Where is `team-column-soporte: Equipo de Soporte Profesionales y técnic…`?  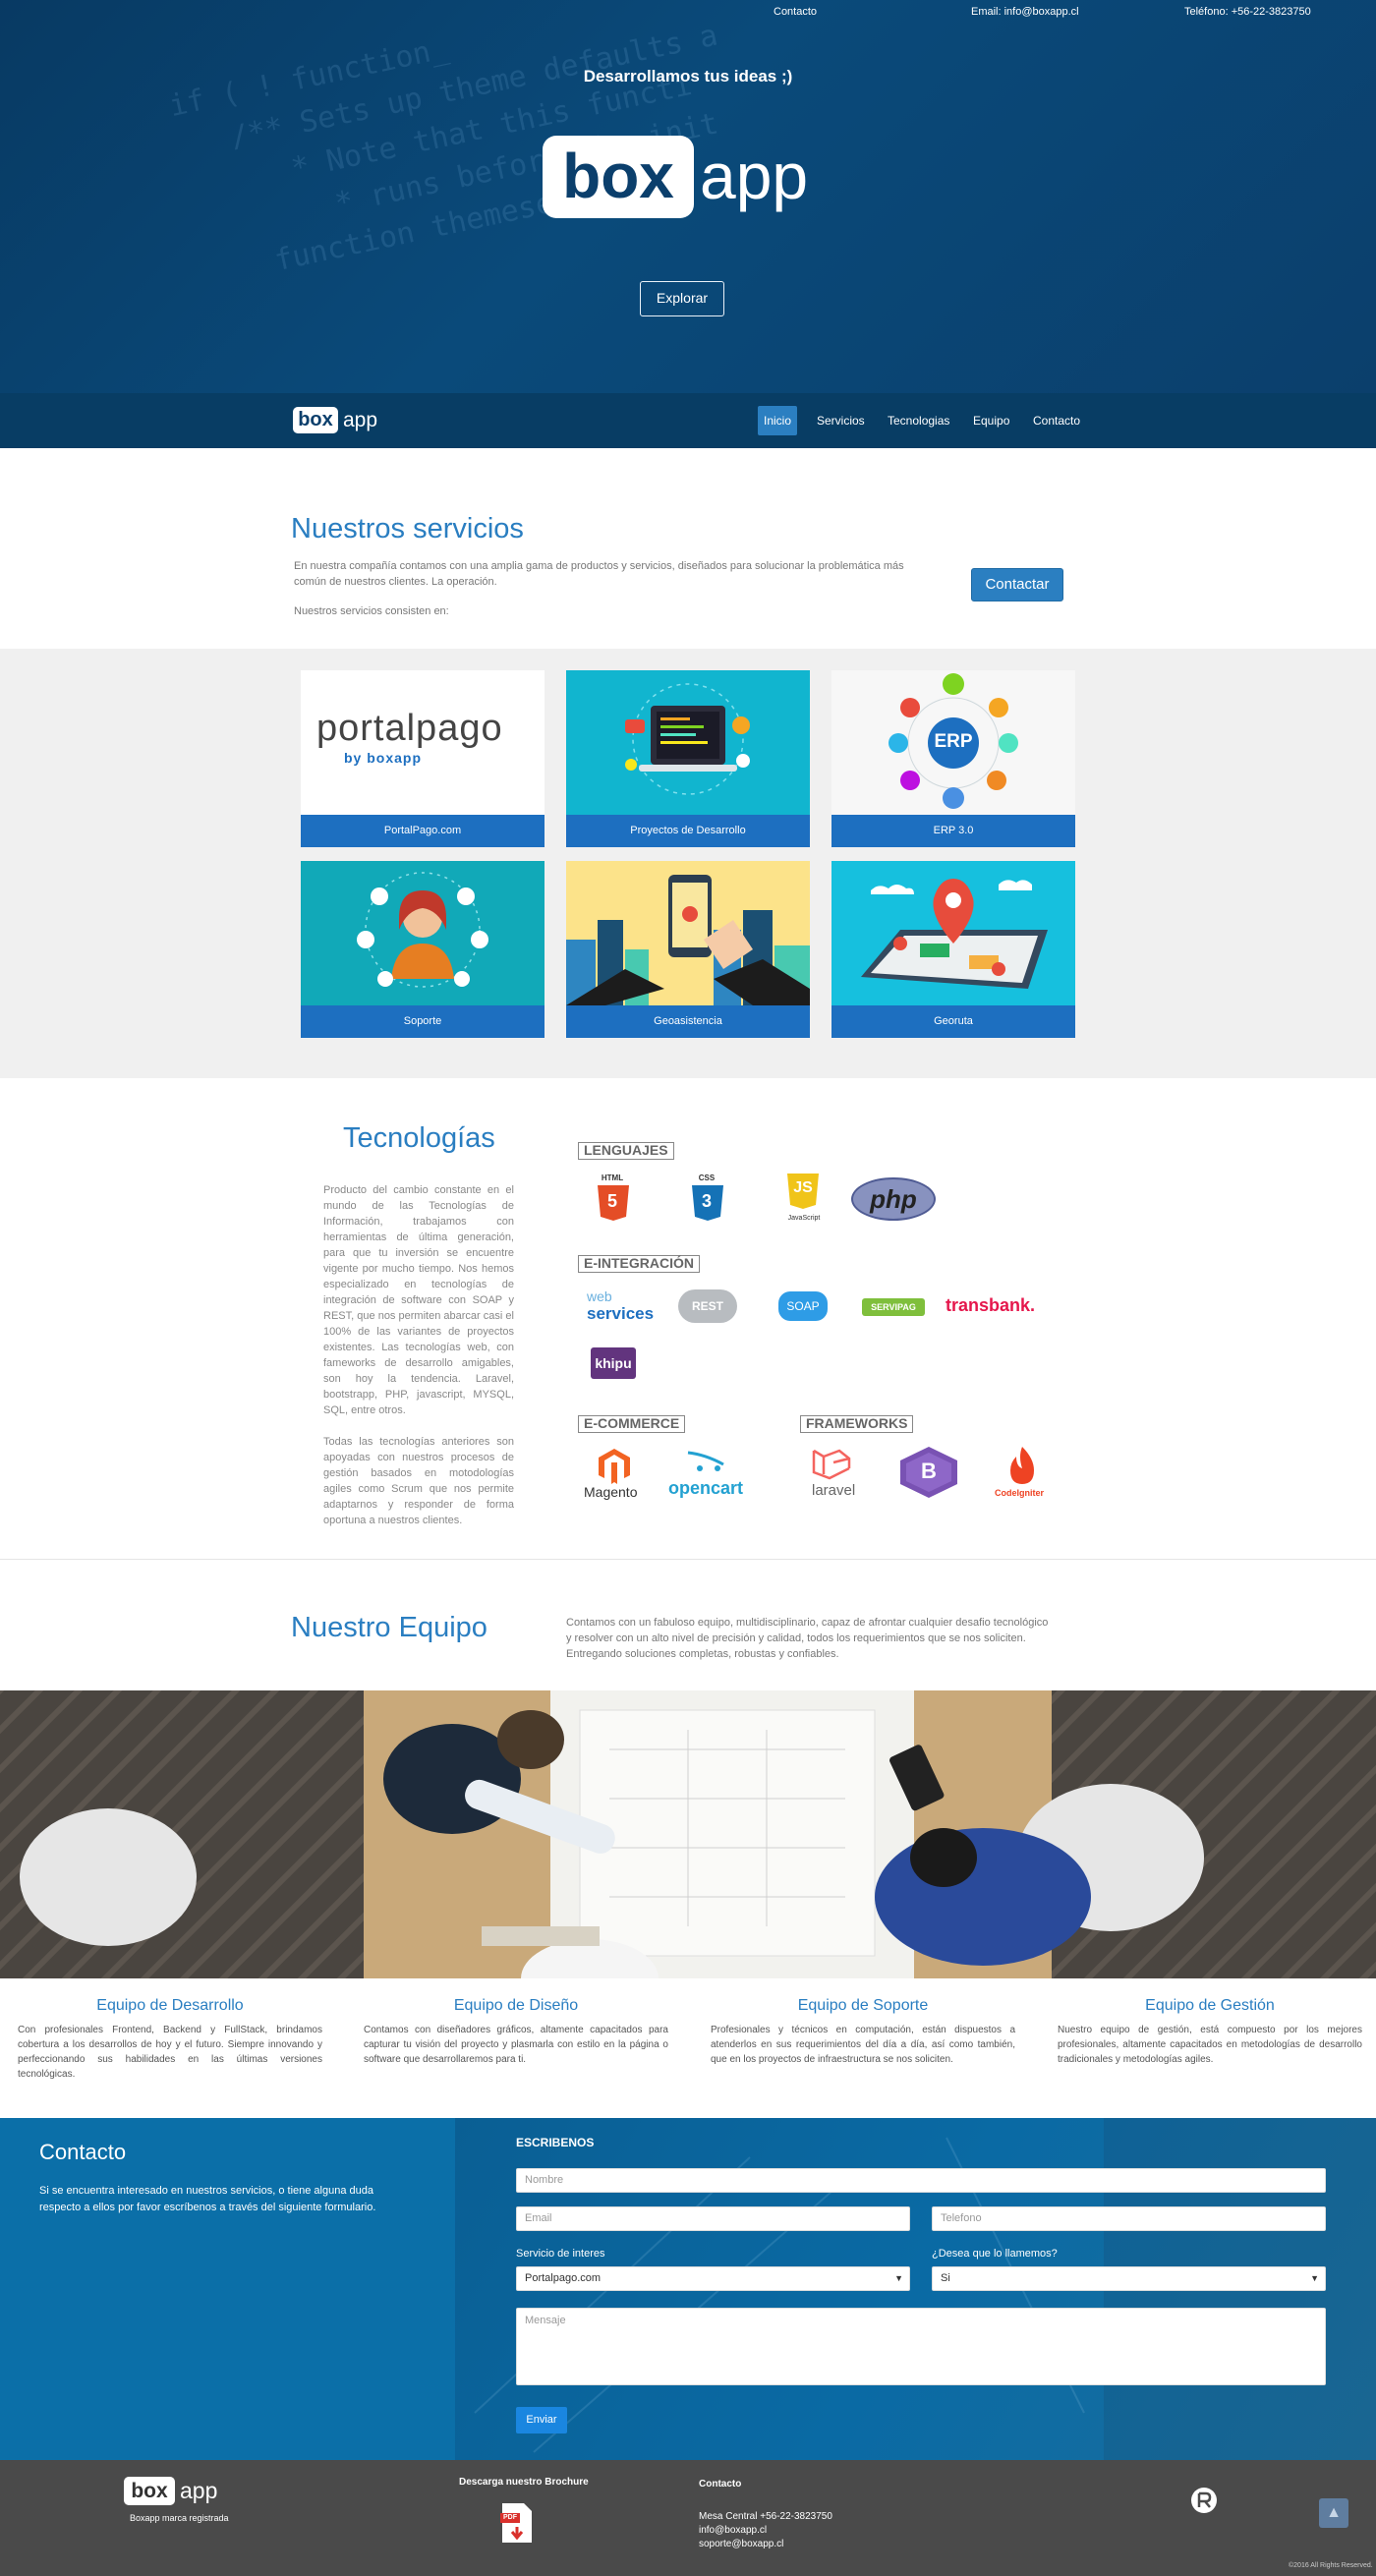 team-column-soporte: Equipo de Soporte Profesionales y técnic… is located at coordinates (863, 2032).